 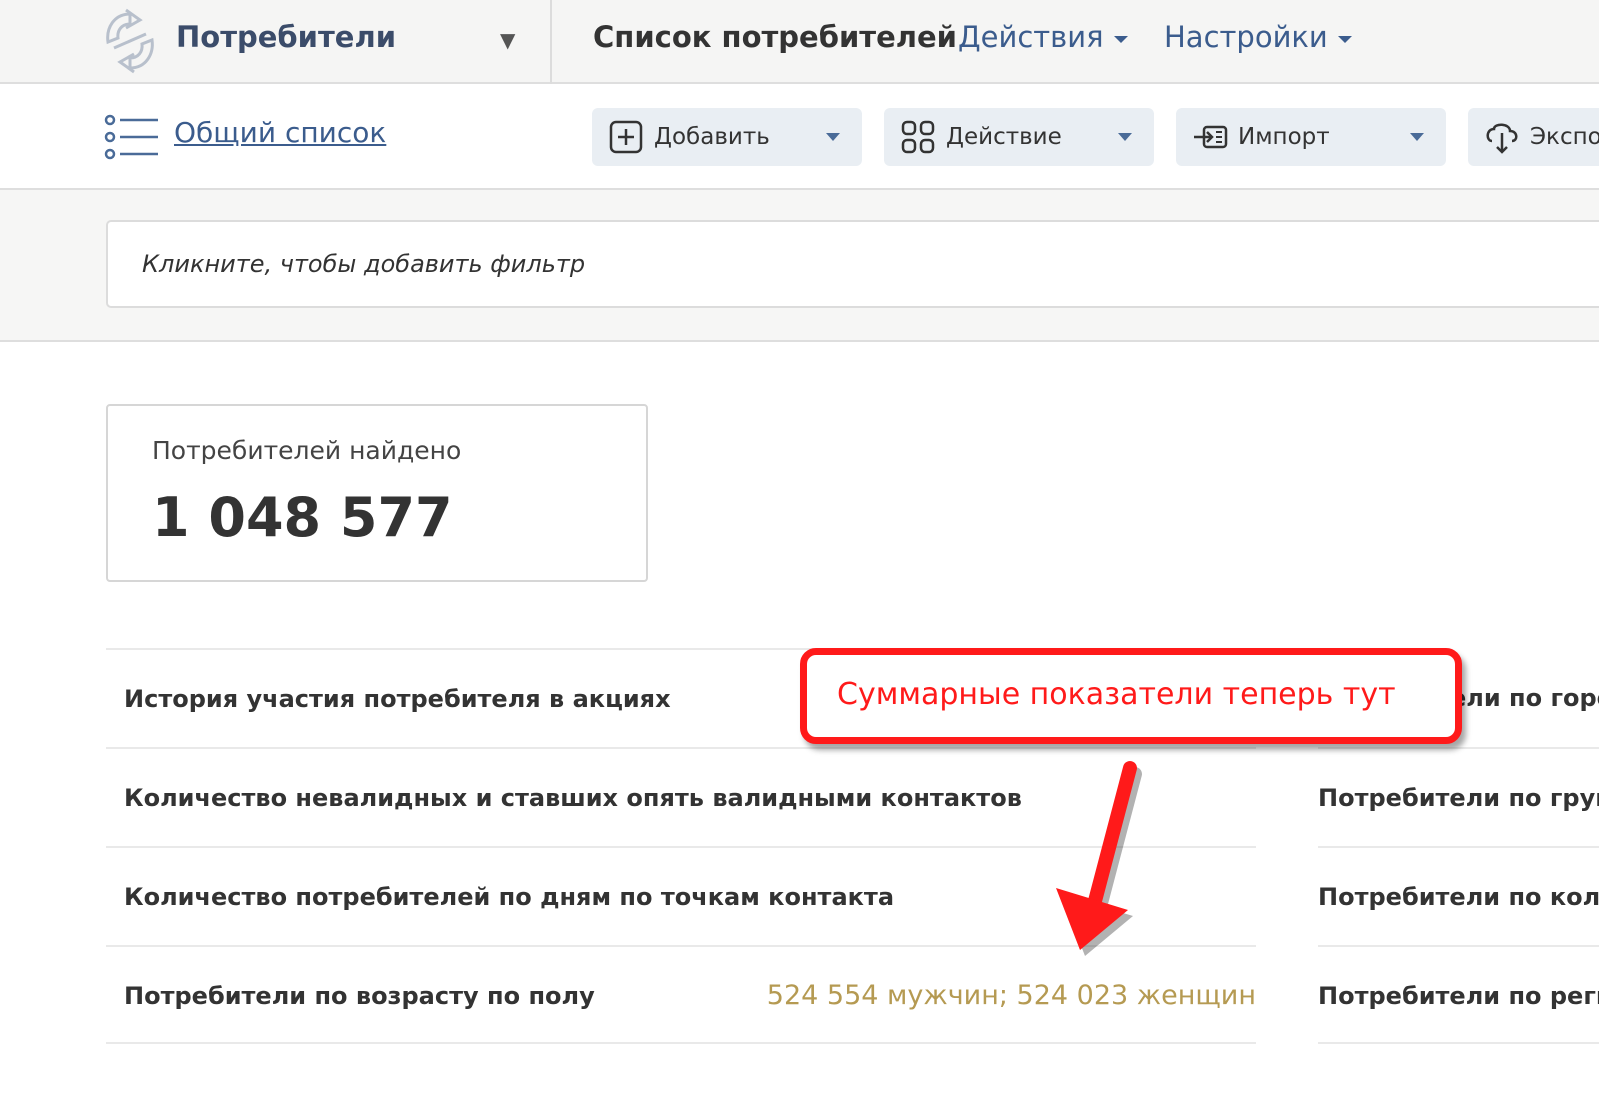 I want to click on general-list-link: Общий список, so click(x=280, y=132).